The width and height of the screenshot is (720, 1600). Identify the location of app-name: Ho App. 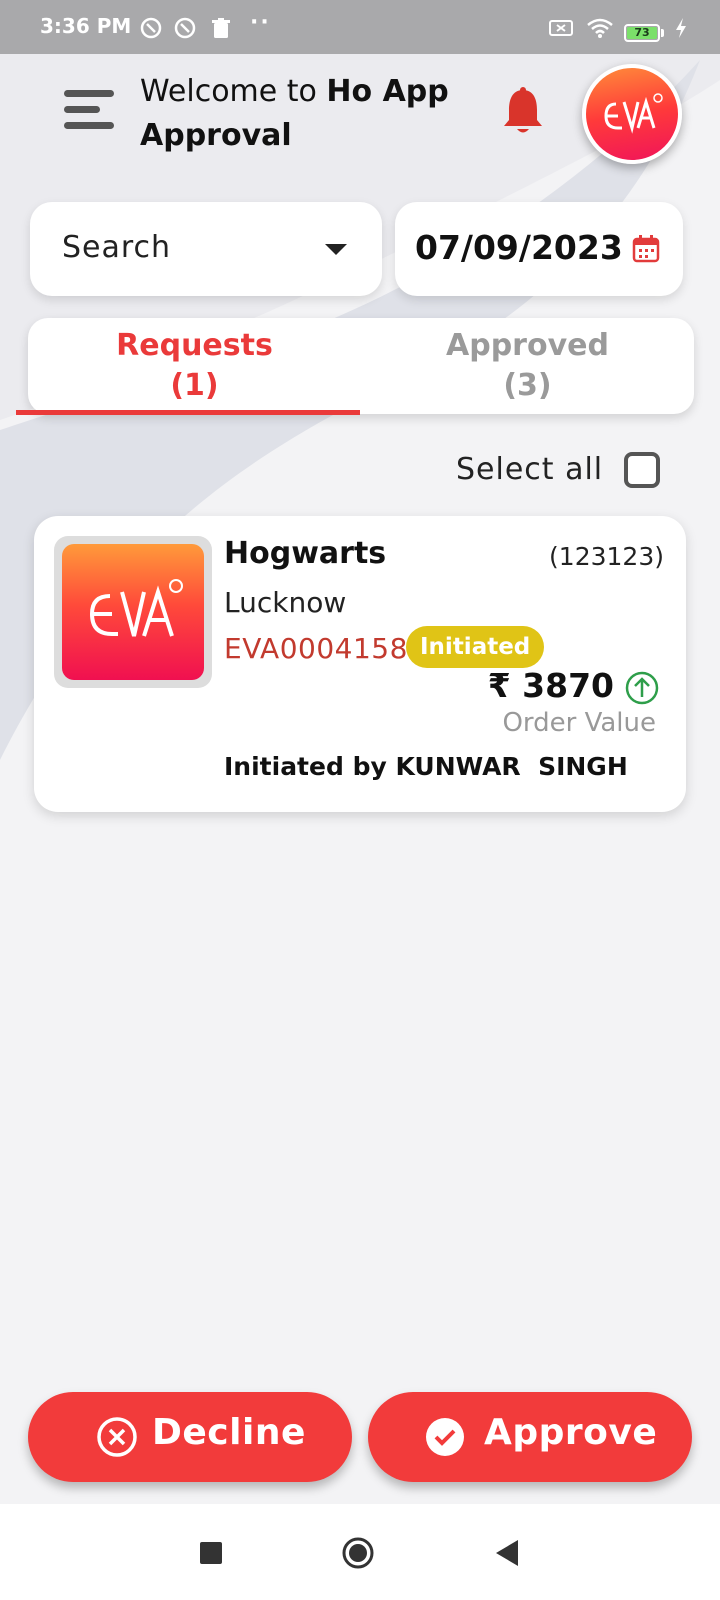
(387, 91).